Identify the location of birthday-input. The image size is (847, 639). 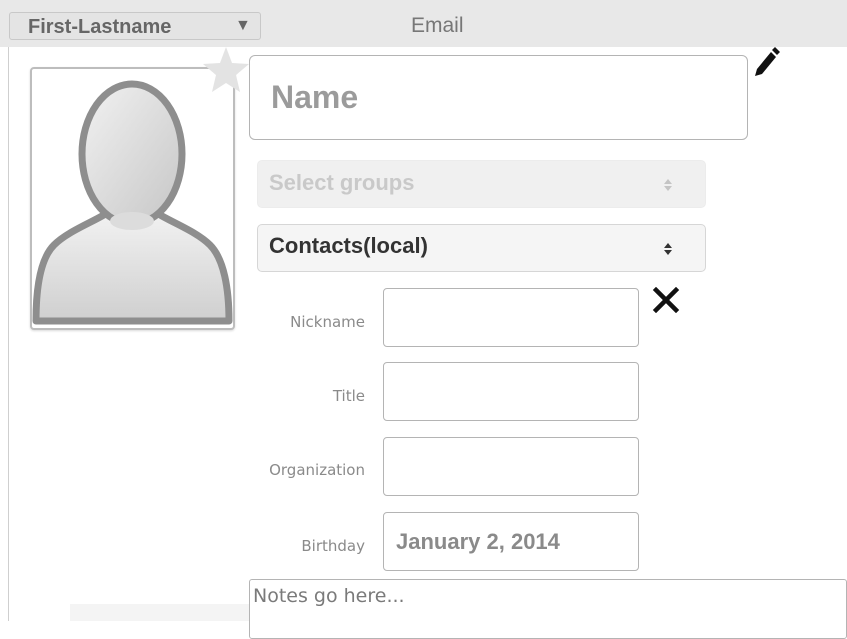
(511, 541).